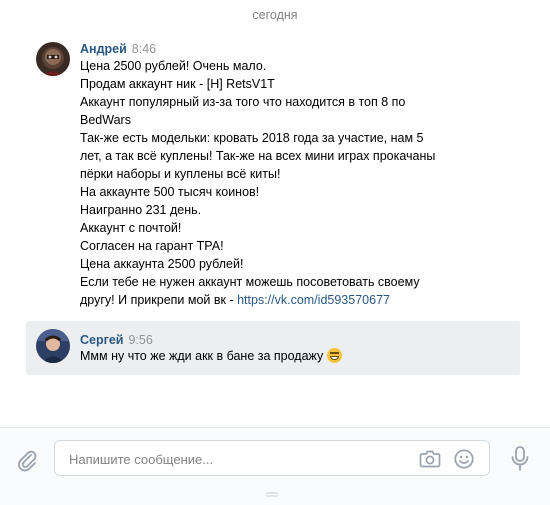  Describe the element at coordinates (144, 49) in the screenshot. I see `message-time: 8:46` at that location.